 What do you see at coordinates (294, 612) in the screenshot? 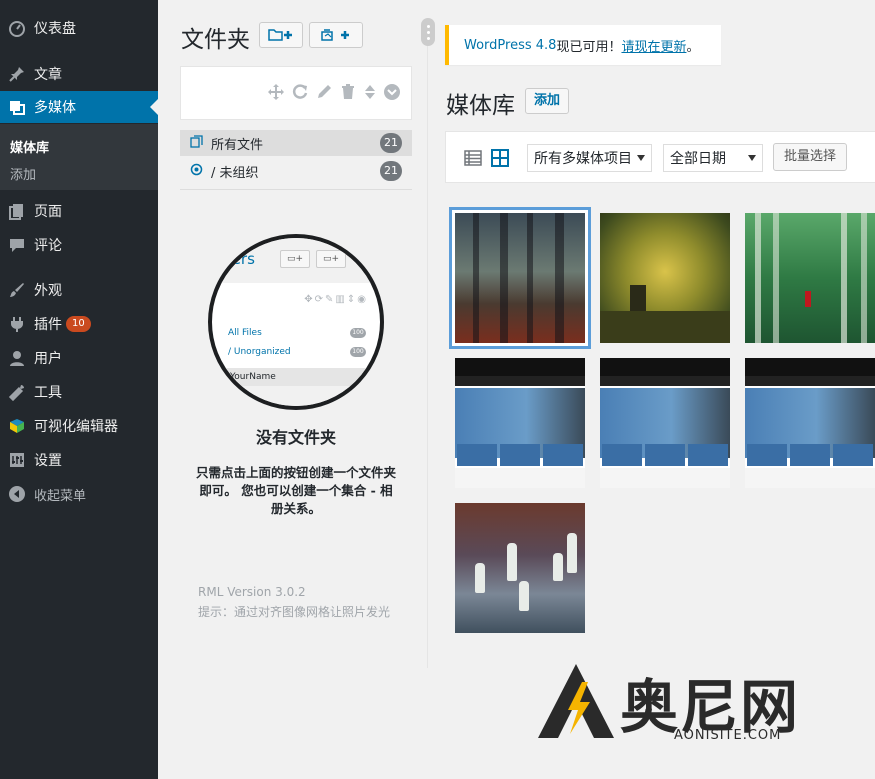
I see `plugin-tip: 提示：通过对齐图像网格让照片发光` at bounding box center [294, 612].